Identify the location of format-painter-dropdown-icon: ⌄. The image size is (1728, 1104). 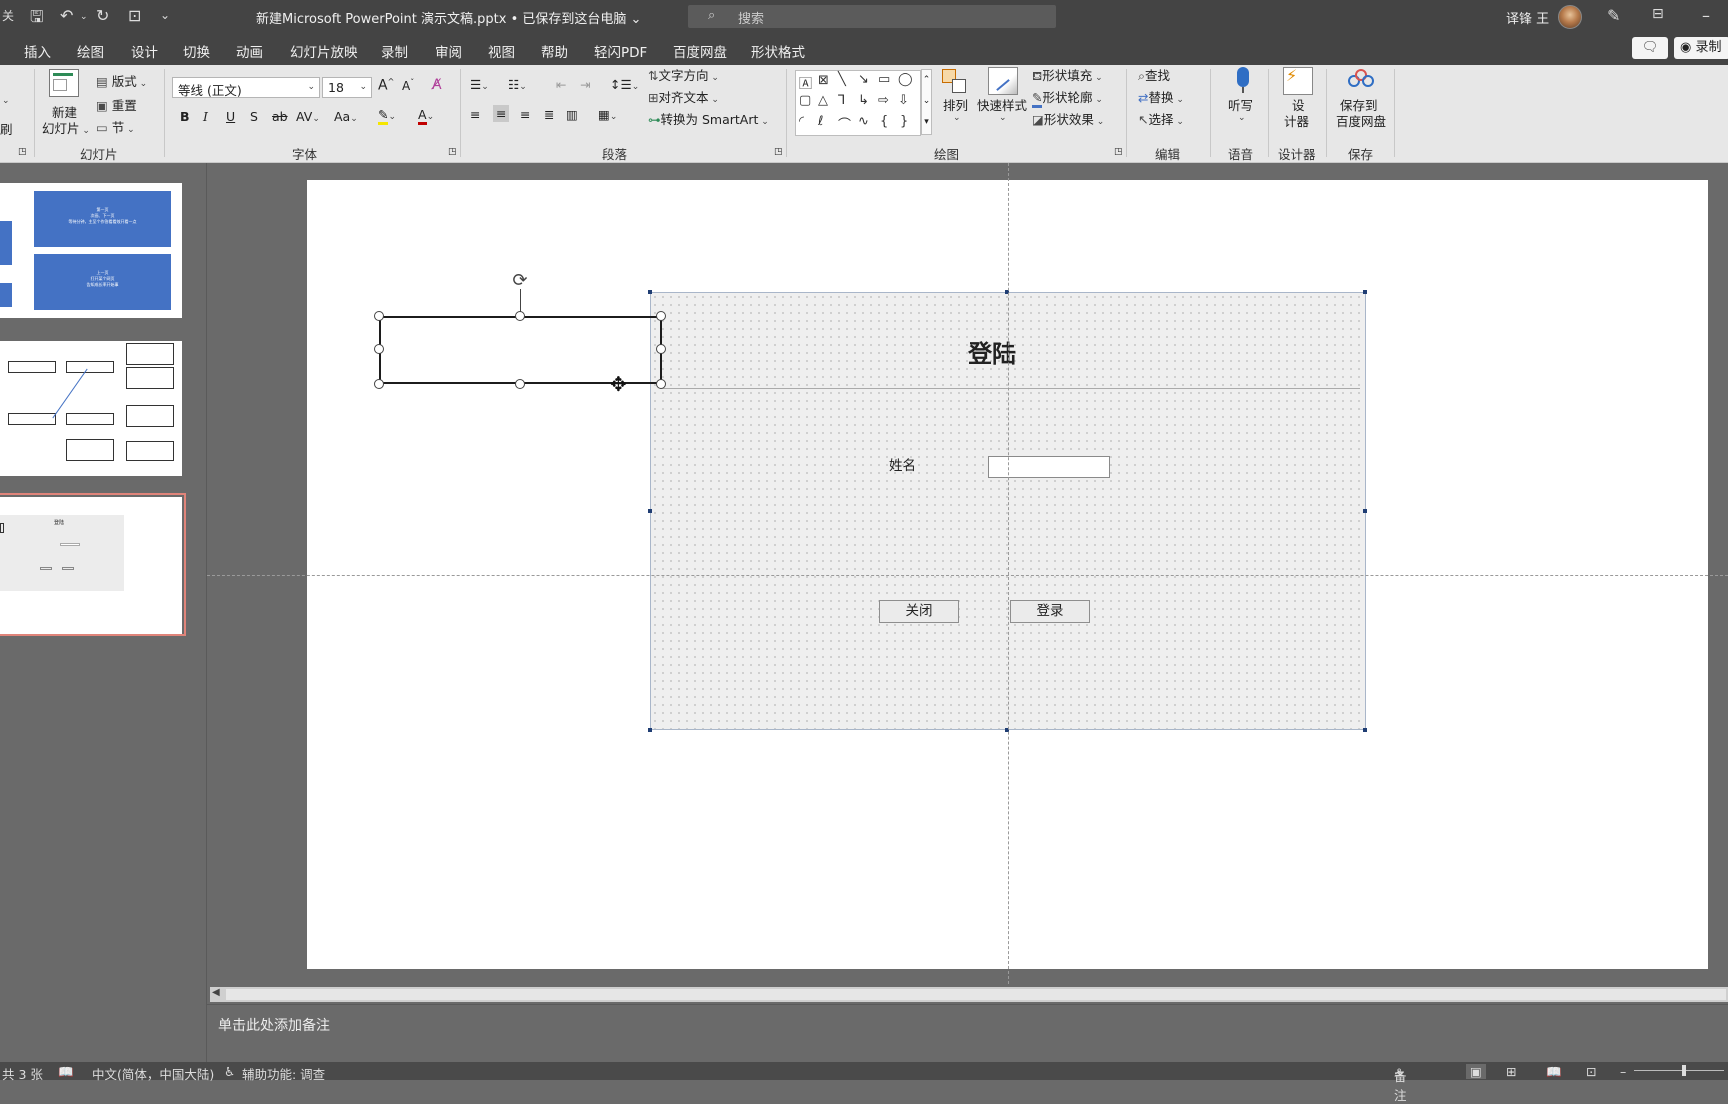
(6, 98).